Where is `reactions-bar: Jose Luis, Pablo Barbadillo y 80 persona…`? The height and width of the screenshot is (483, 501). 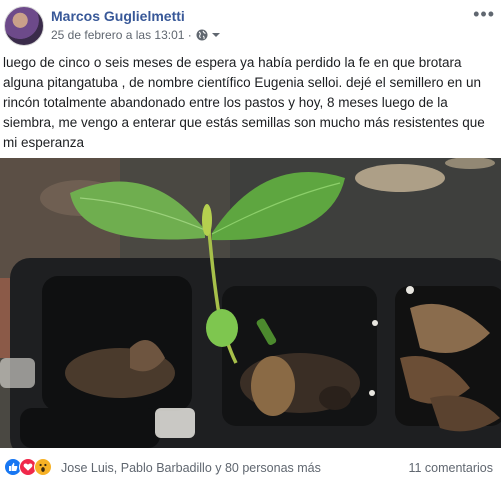
reactions-bar: Jose Luis, Pablo Barbadillo y 80 persona… is located at coordinates (250, 467).